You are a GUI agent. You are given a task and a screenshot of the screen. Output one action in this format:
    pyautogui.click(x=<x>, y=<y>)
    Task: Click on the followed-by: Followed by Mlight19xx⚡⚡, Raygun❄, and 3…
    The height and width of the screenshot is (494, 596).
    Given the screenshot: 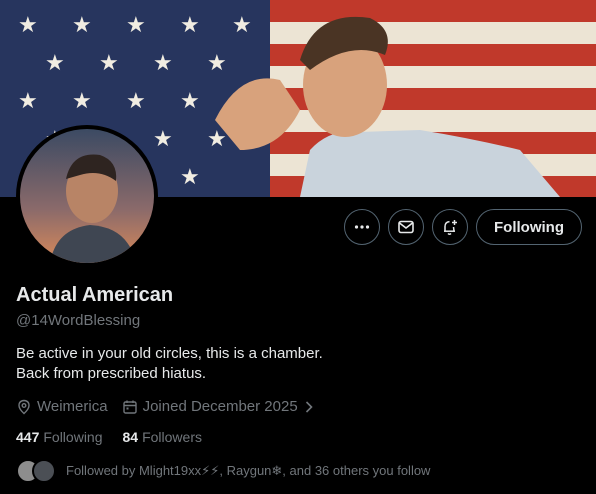 What is the action you would take?
    pyautogui.click(x=298, y=471)
    